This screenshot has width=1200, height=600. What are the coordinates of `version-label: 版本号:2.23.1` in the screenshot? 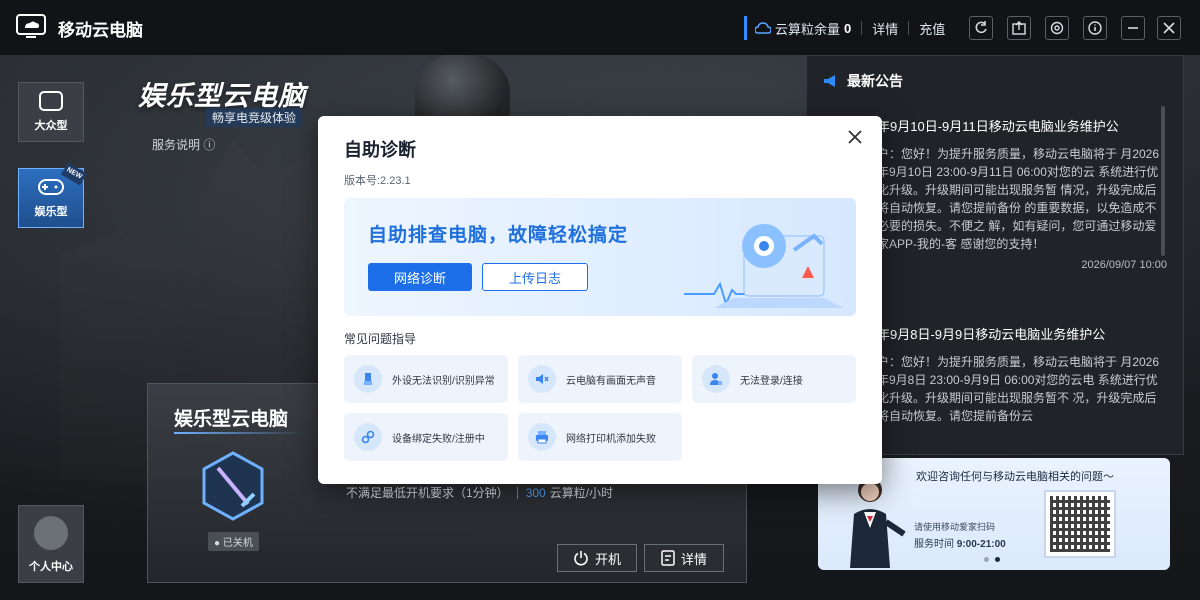 It's located at (377, 181).